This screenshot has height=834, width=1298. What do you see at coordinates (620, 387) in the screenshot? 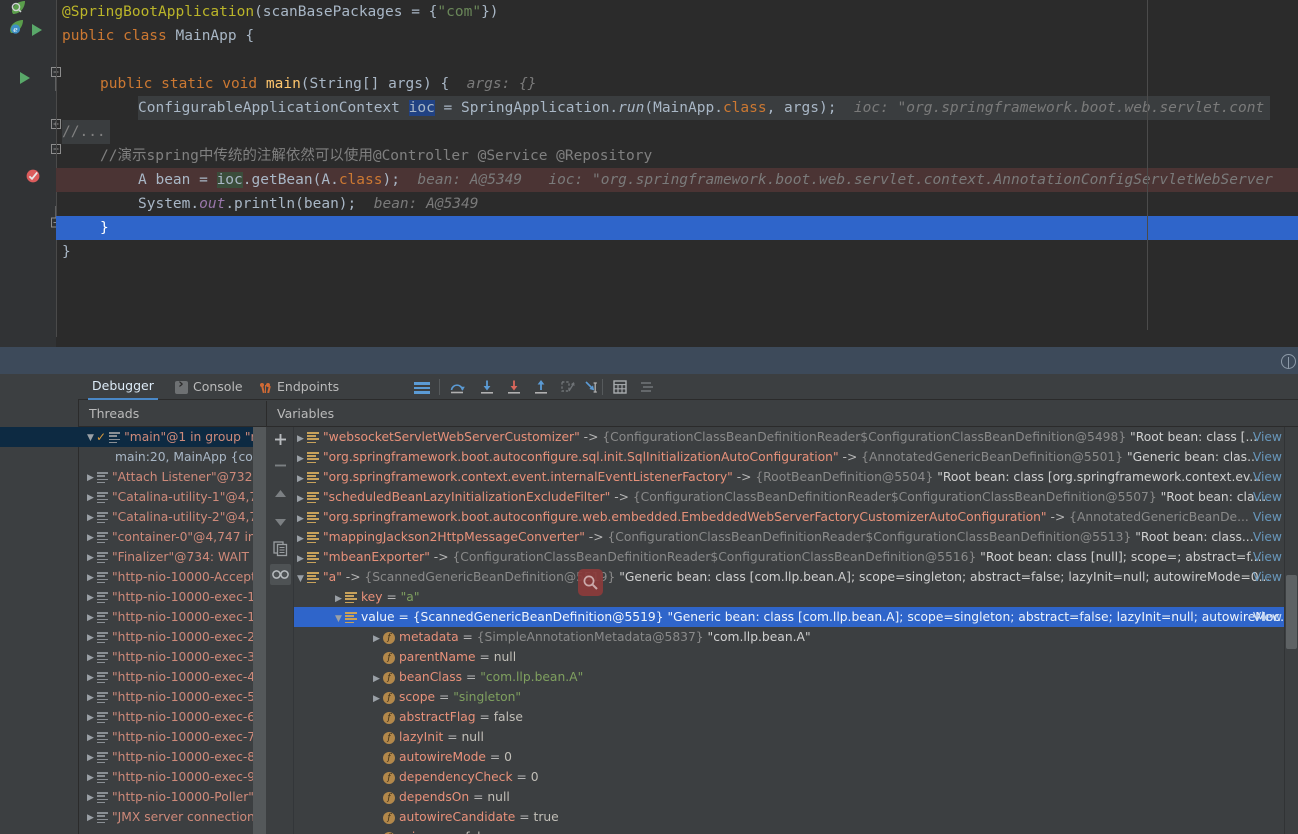
I see `evaluate-expression-icon` at bounding box center [620, 387].